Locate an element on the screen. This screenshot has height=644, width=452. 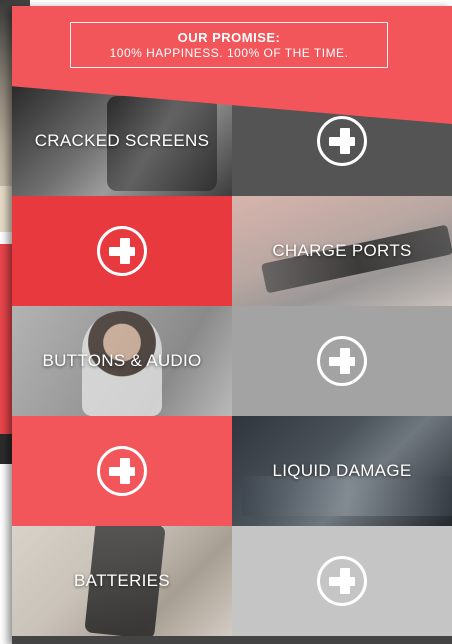
expand-tile-buttons-audio is located at coordinates (342, 361).